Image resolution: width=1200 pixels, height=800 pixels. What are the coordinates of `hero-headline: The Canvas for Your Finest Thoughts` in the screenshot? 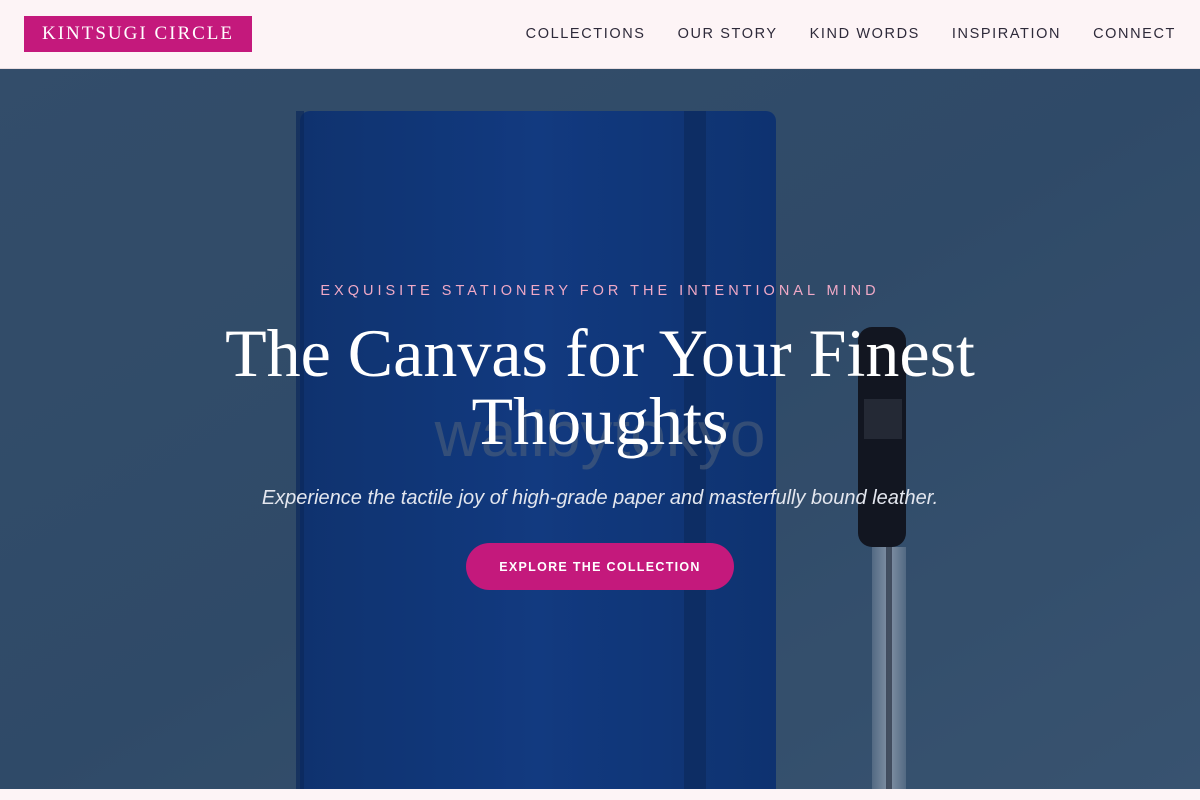 It's located at (600, 387).